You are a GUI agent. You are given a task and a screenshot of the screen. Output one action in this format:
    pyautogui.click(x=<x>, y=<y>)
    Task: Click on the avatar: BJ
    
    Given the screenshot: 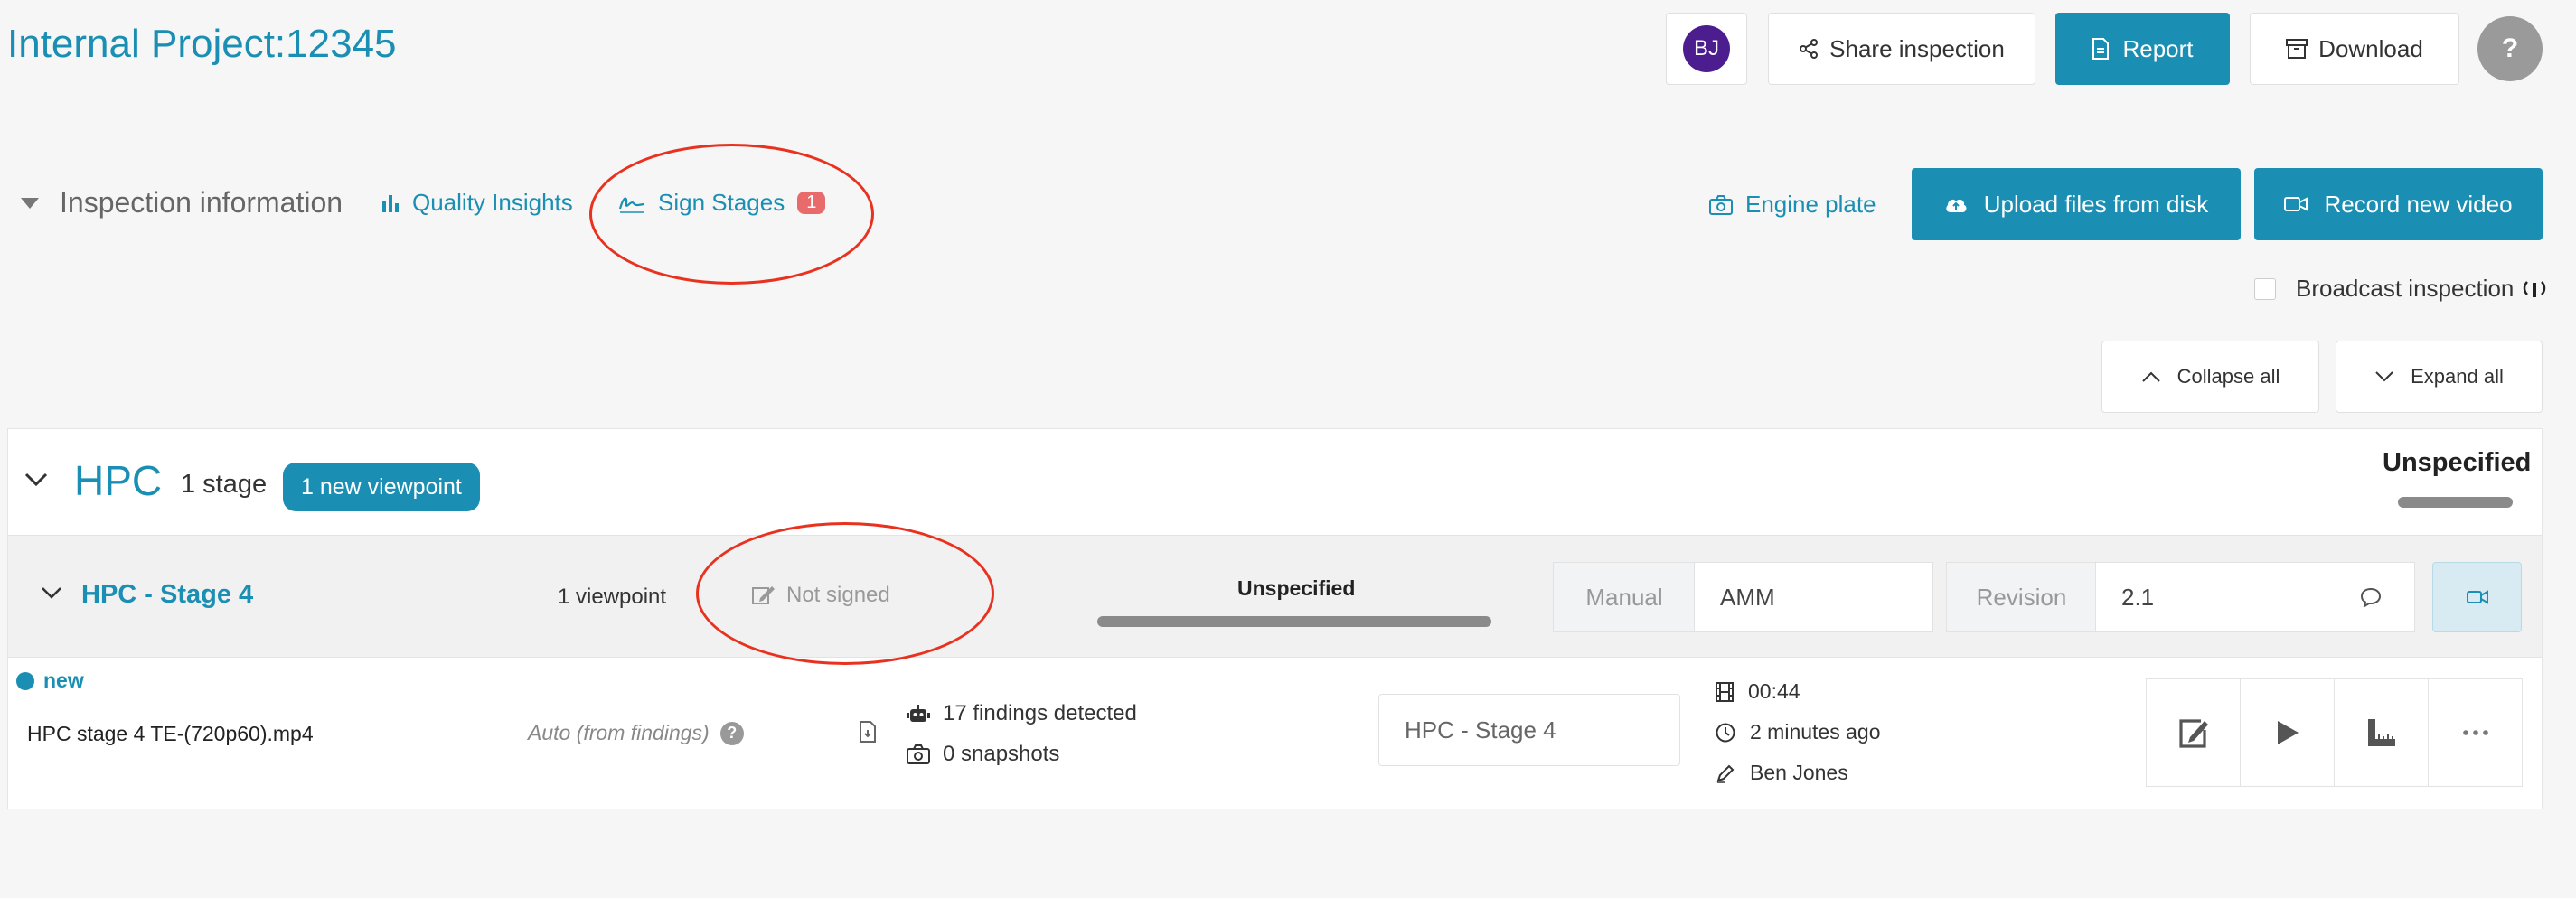 What is the action you would take?
    pyautogui.click(x=1707, y=49)
    